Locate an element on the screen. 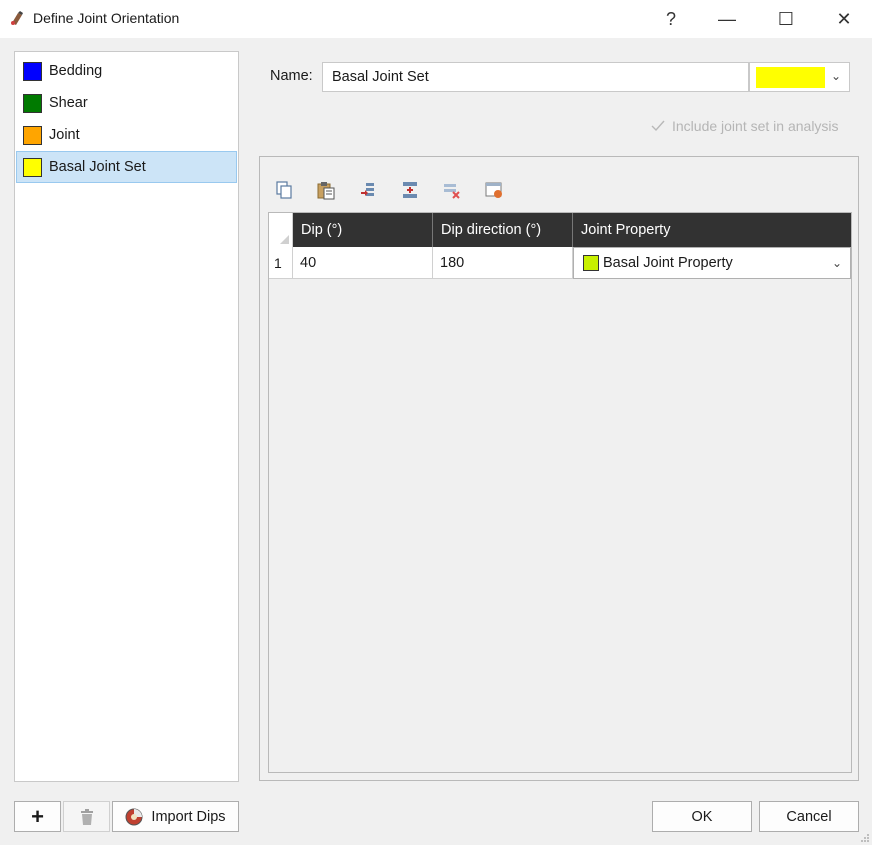 Image resolution: width=872 pixels, height=845 pixels. window-title: Define Joint Orientation is located at coordinates (106, 18).